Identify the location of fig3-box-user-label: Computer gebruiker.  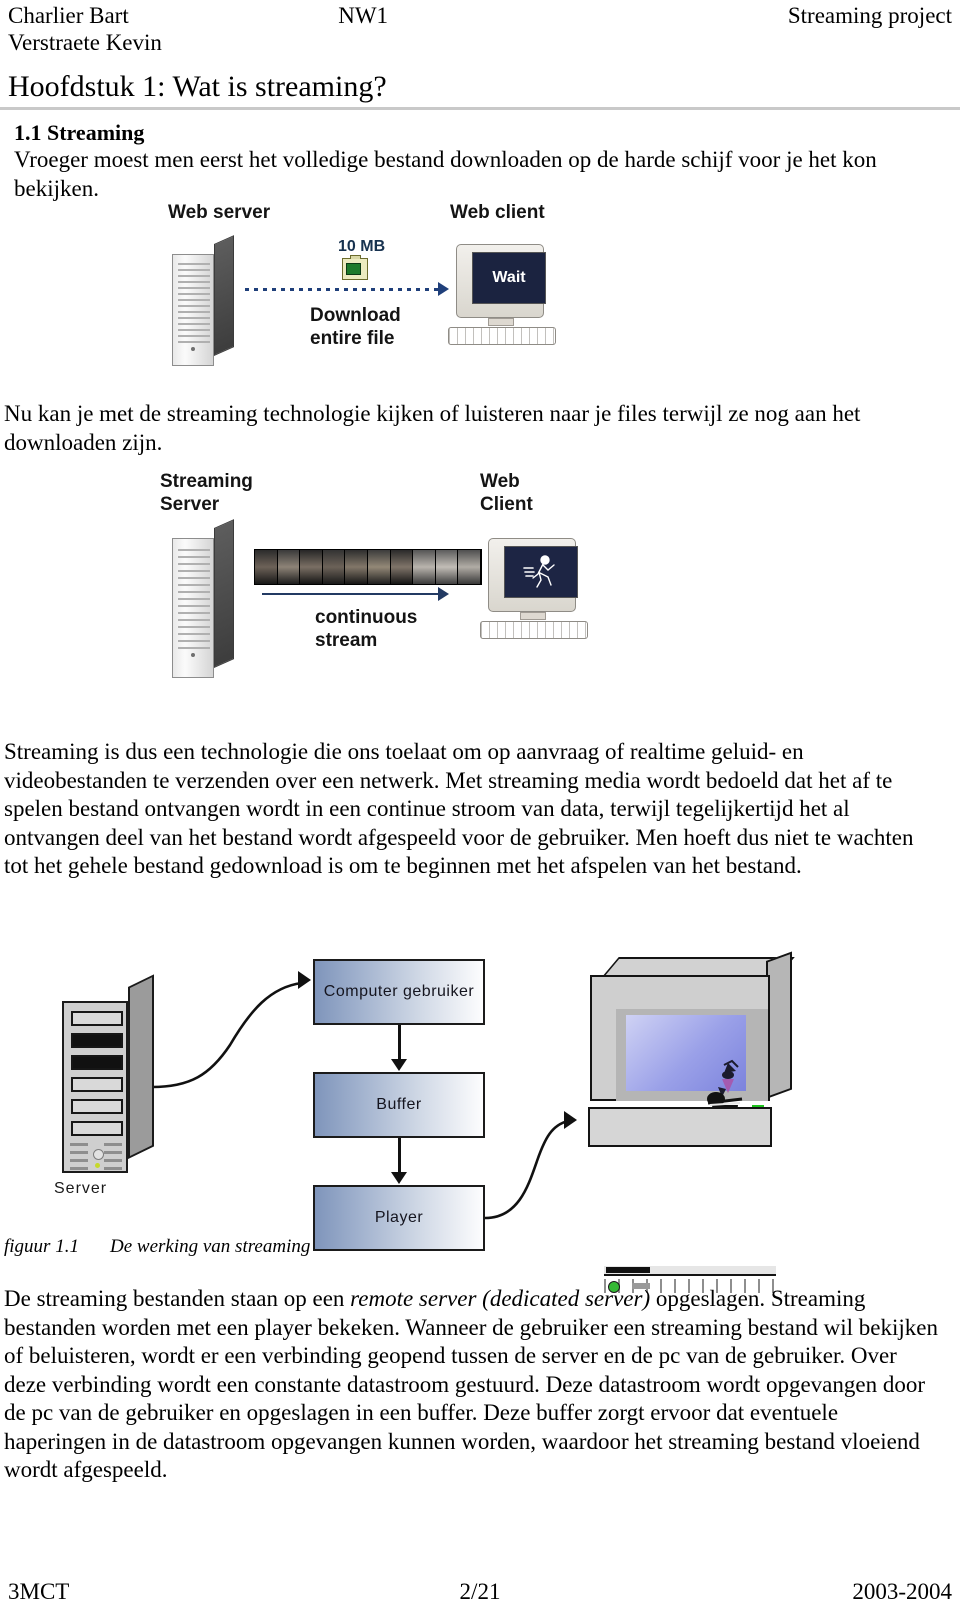
(399, 991).